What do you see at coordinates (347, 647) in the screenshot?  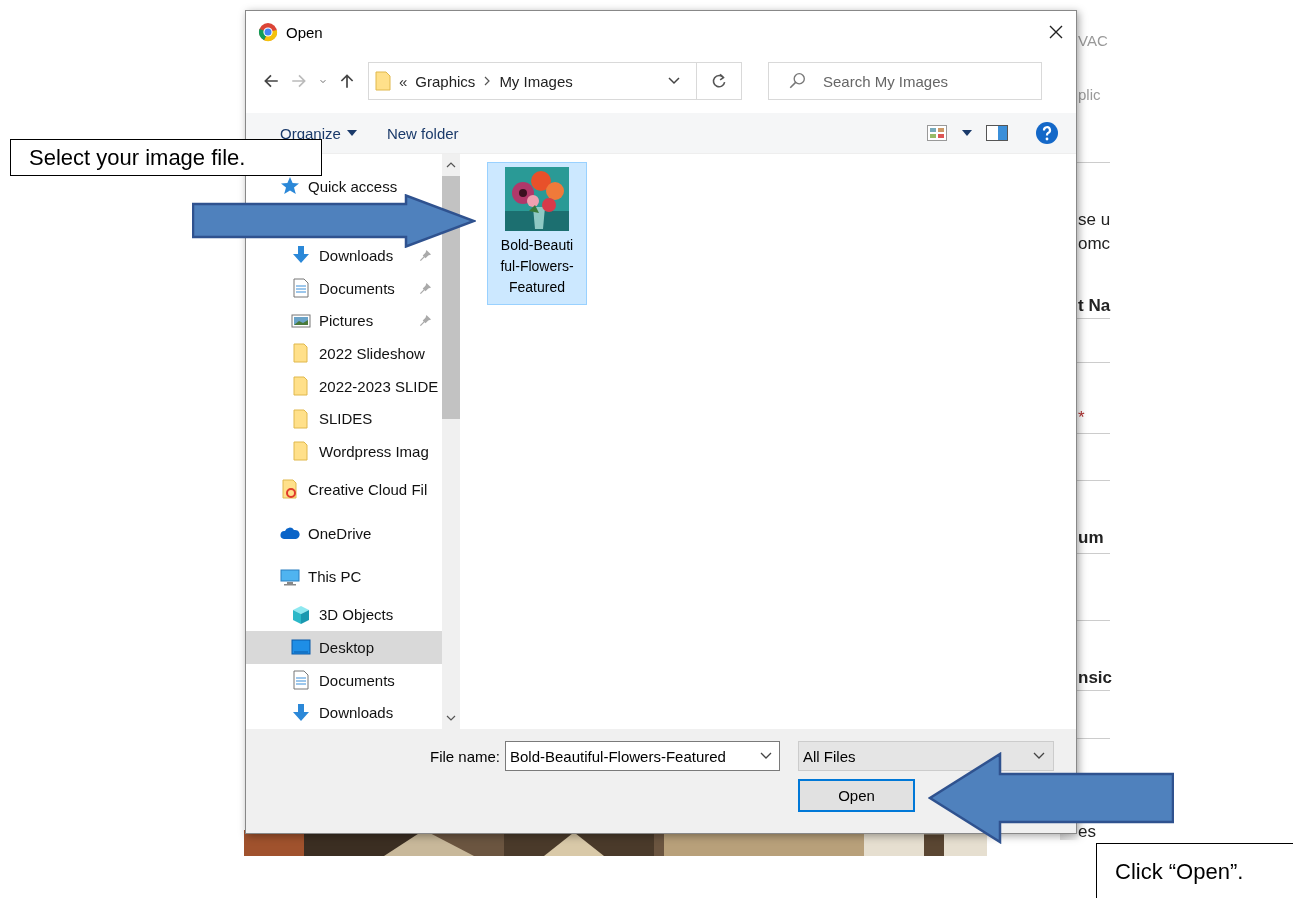 I see `nav-label: Desktop` at bounding box center [347, 647].